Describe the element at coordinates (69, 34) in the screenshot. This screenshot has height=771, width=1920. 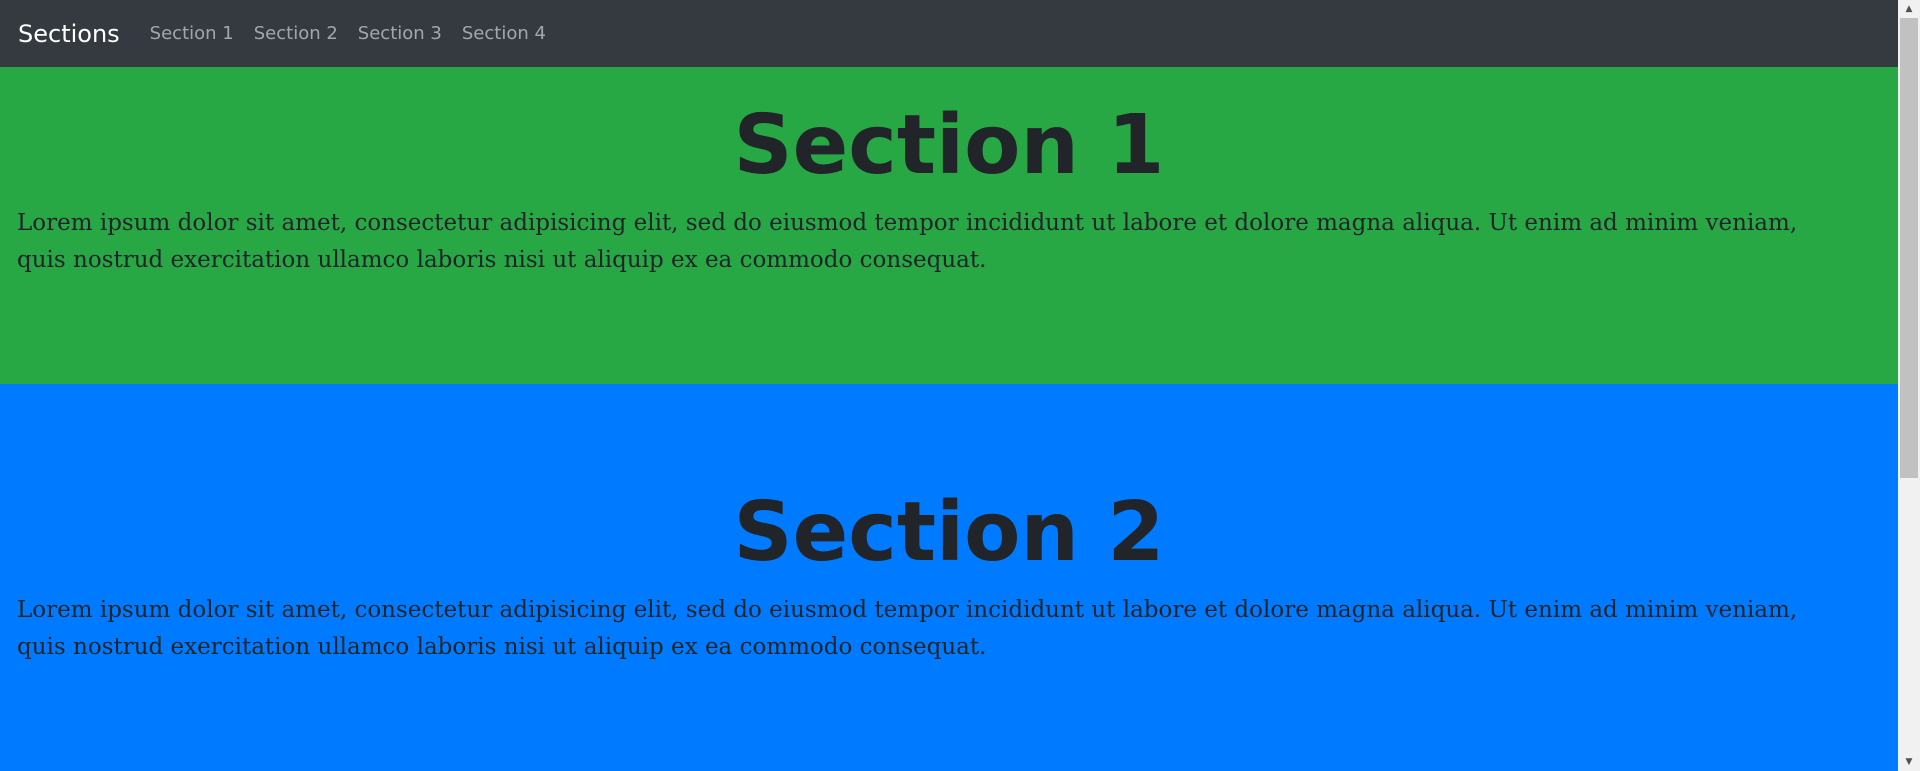
I see `navbar-brand: Sections` at that location.